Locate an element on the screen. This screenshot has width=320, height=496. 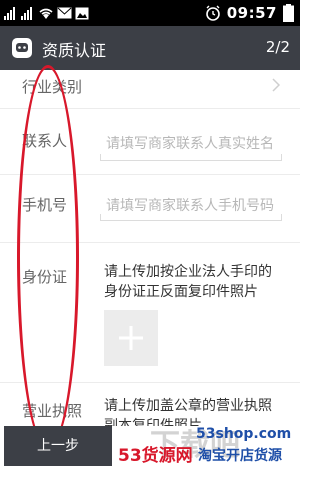
alarm-icon is located at coordinates (212, 13).